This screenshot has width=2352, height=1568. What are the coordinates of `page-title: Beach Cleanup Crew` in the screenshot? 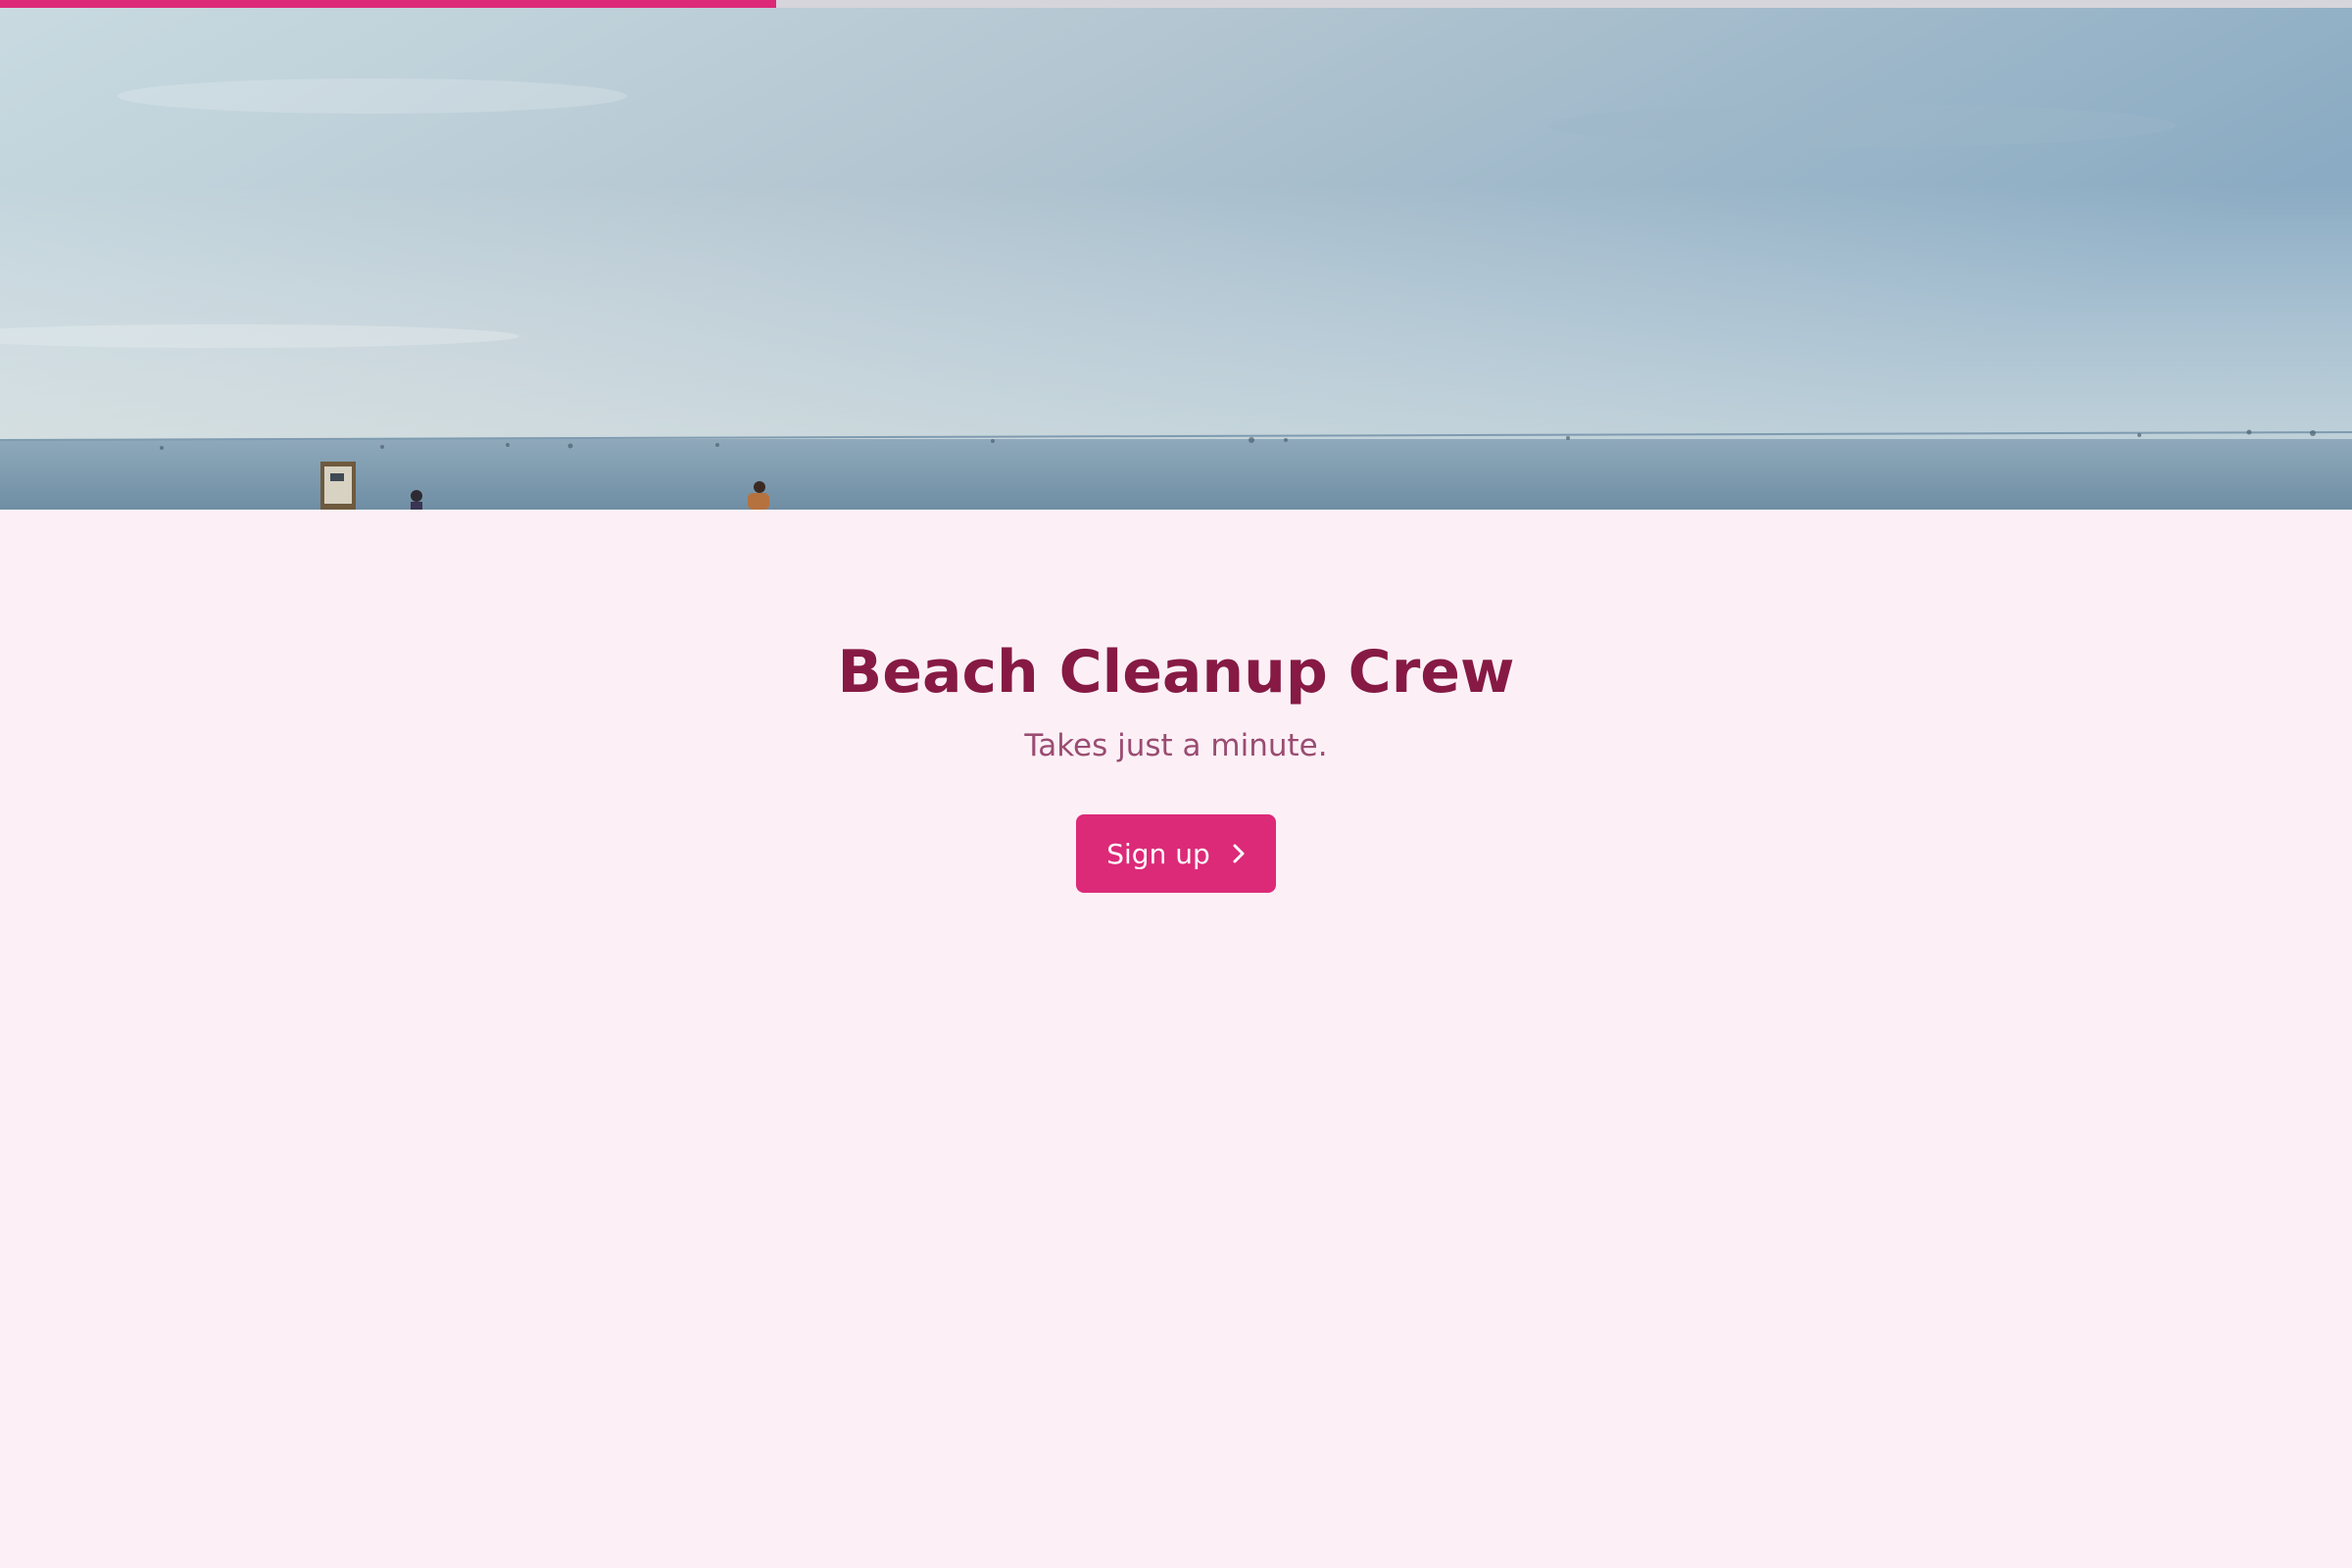 It's located at (1176, 672).